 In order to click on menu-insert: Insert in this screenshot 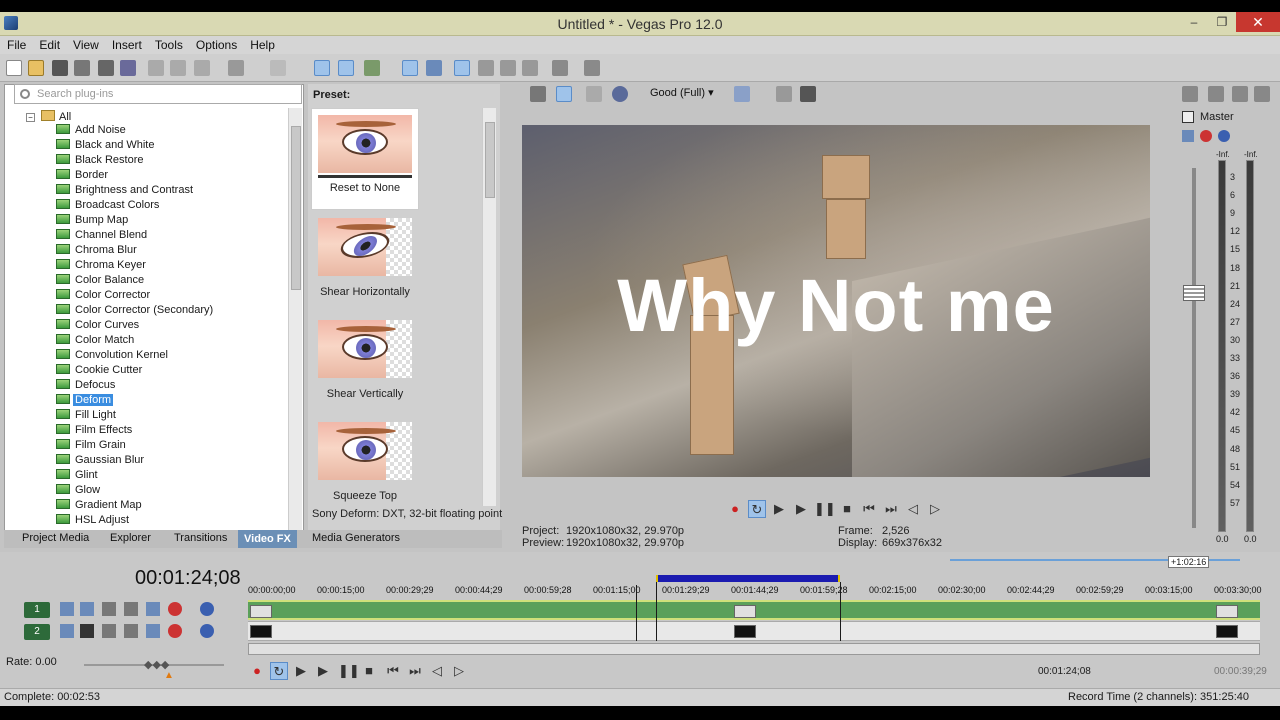, I will do `click(126, 44)`.